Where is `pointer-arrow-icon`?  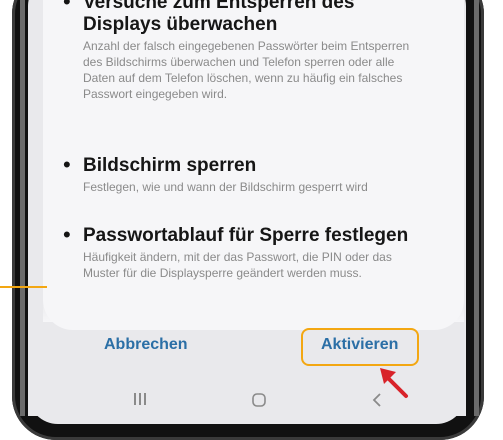 pointer-arrow-icon is located at coordinates (394, 383).